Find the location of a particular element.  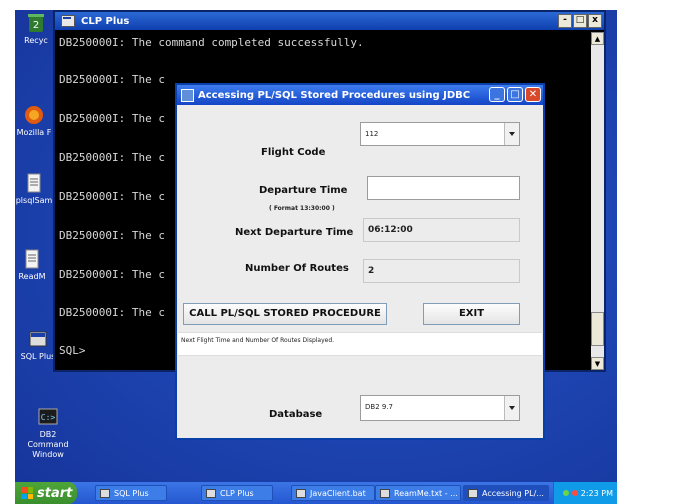

flight-code-select: 112 is located at coordinates (440, 134).